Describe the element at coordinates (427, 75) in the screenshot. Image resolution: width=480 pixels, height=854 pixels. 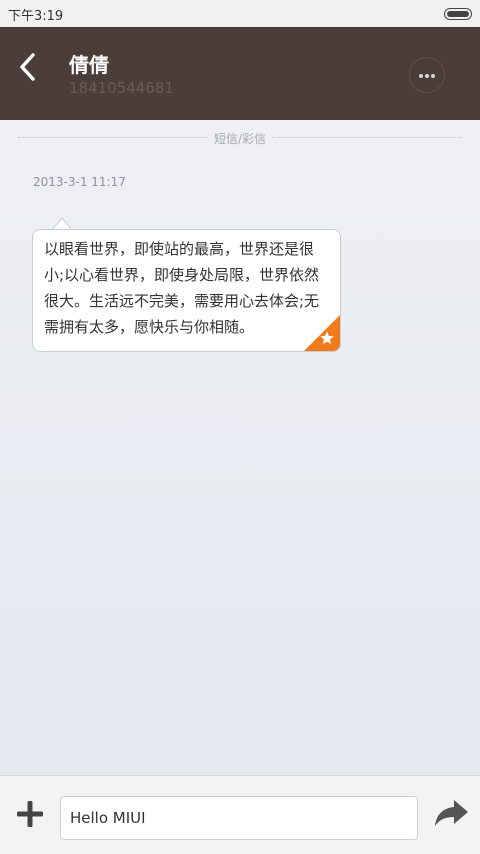
I see `more-button` at that location.